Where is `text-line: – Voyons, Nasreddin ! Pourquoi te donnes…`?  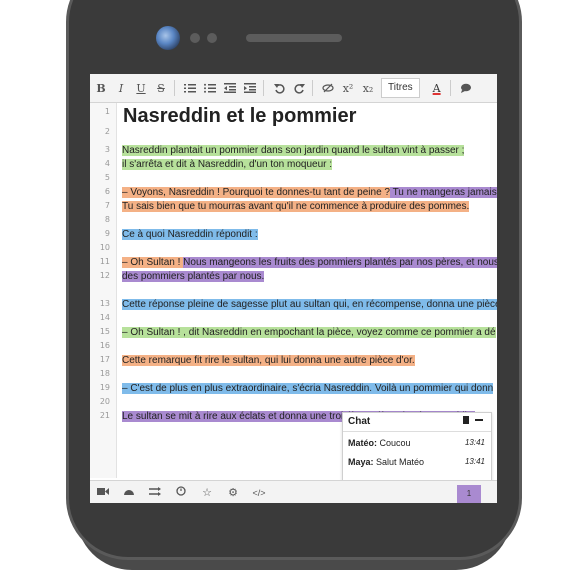
text-line: – Voyons, Nasreddin ! Pourquoi te donnes… is located at coordinates (256, 192).